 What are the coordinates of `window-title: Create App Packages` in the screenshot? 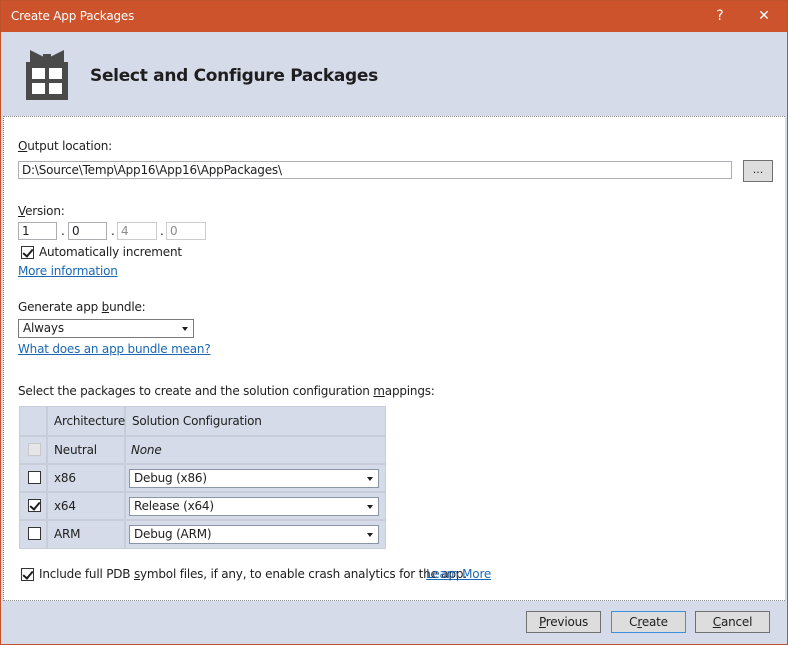 It's located at (73, 16).